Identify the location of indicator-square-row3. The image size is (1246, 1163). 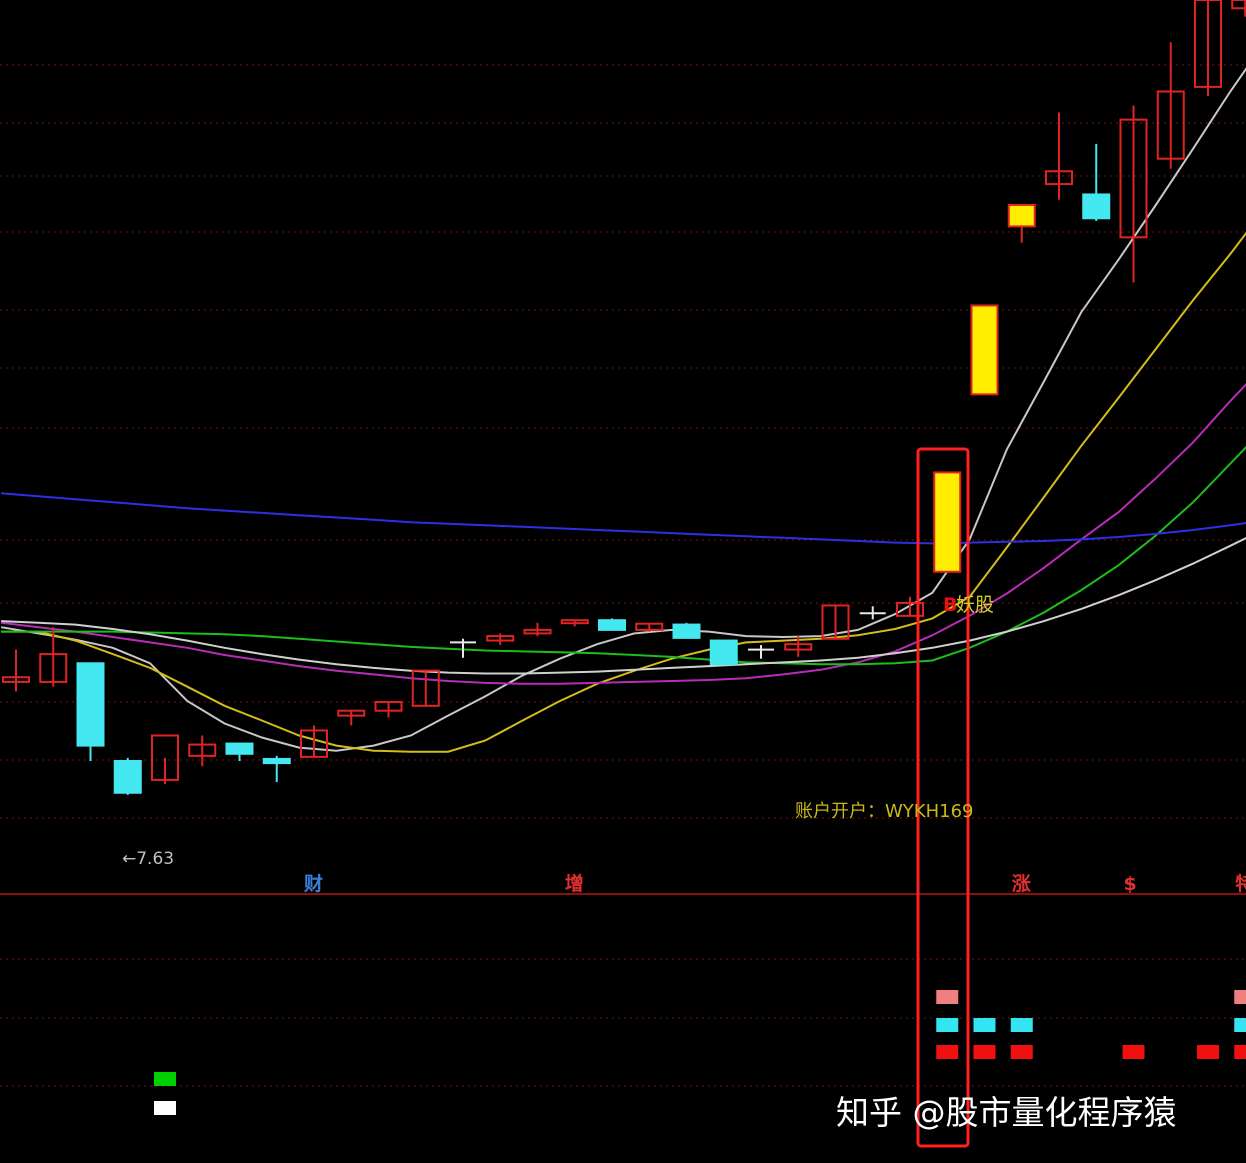
(165, 1079).